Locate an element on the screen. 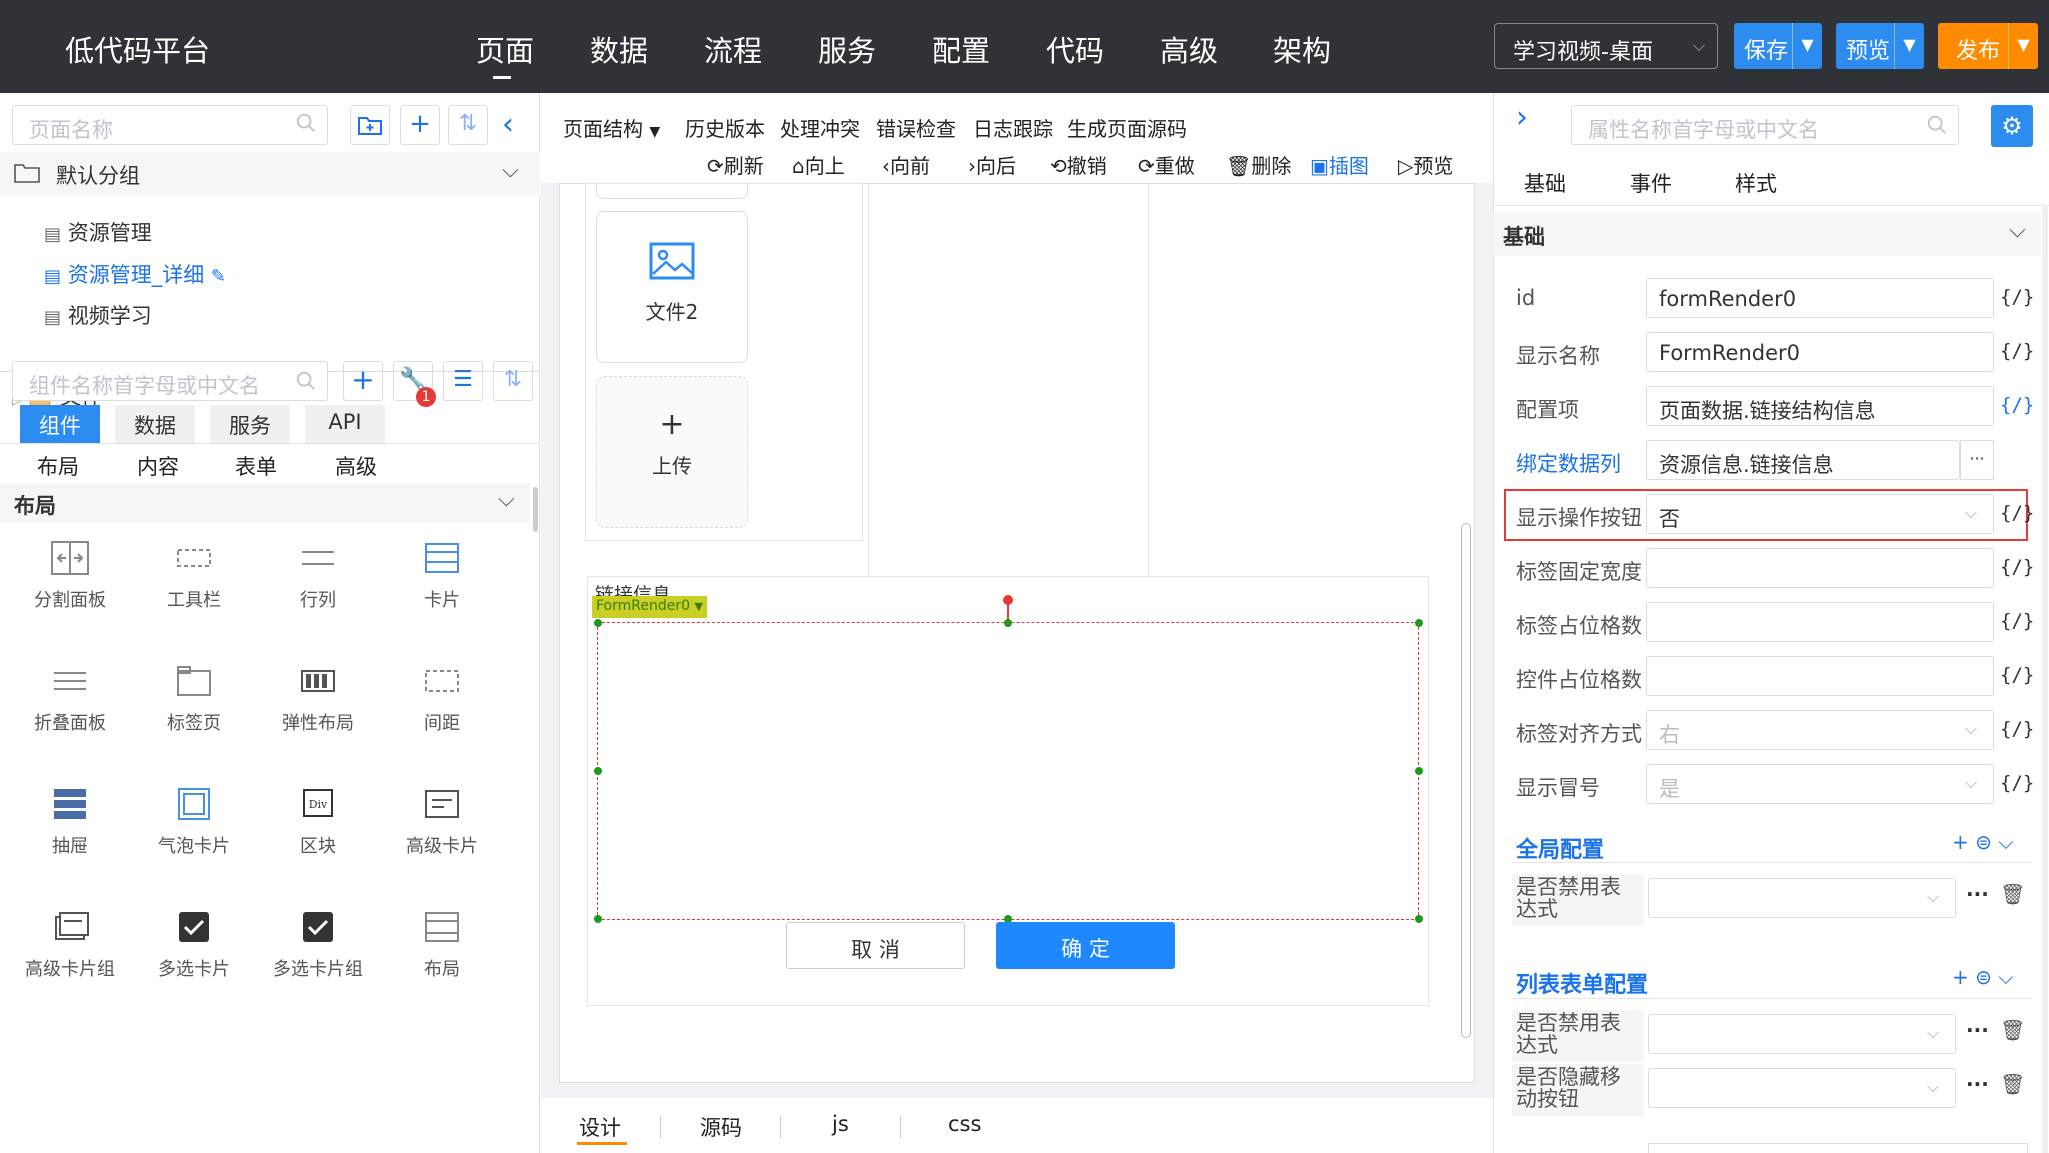 The height and width of the screenshot is (1153, 2049). nav-architecture: 架构 is located at coordinates (1302, 49).